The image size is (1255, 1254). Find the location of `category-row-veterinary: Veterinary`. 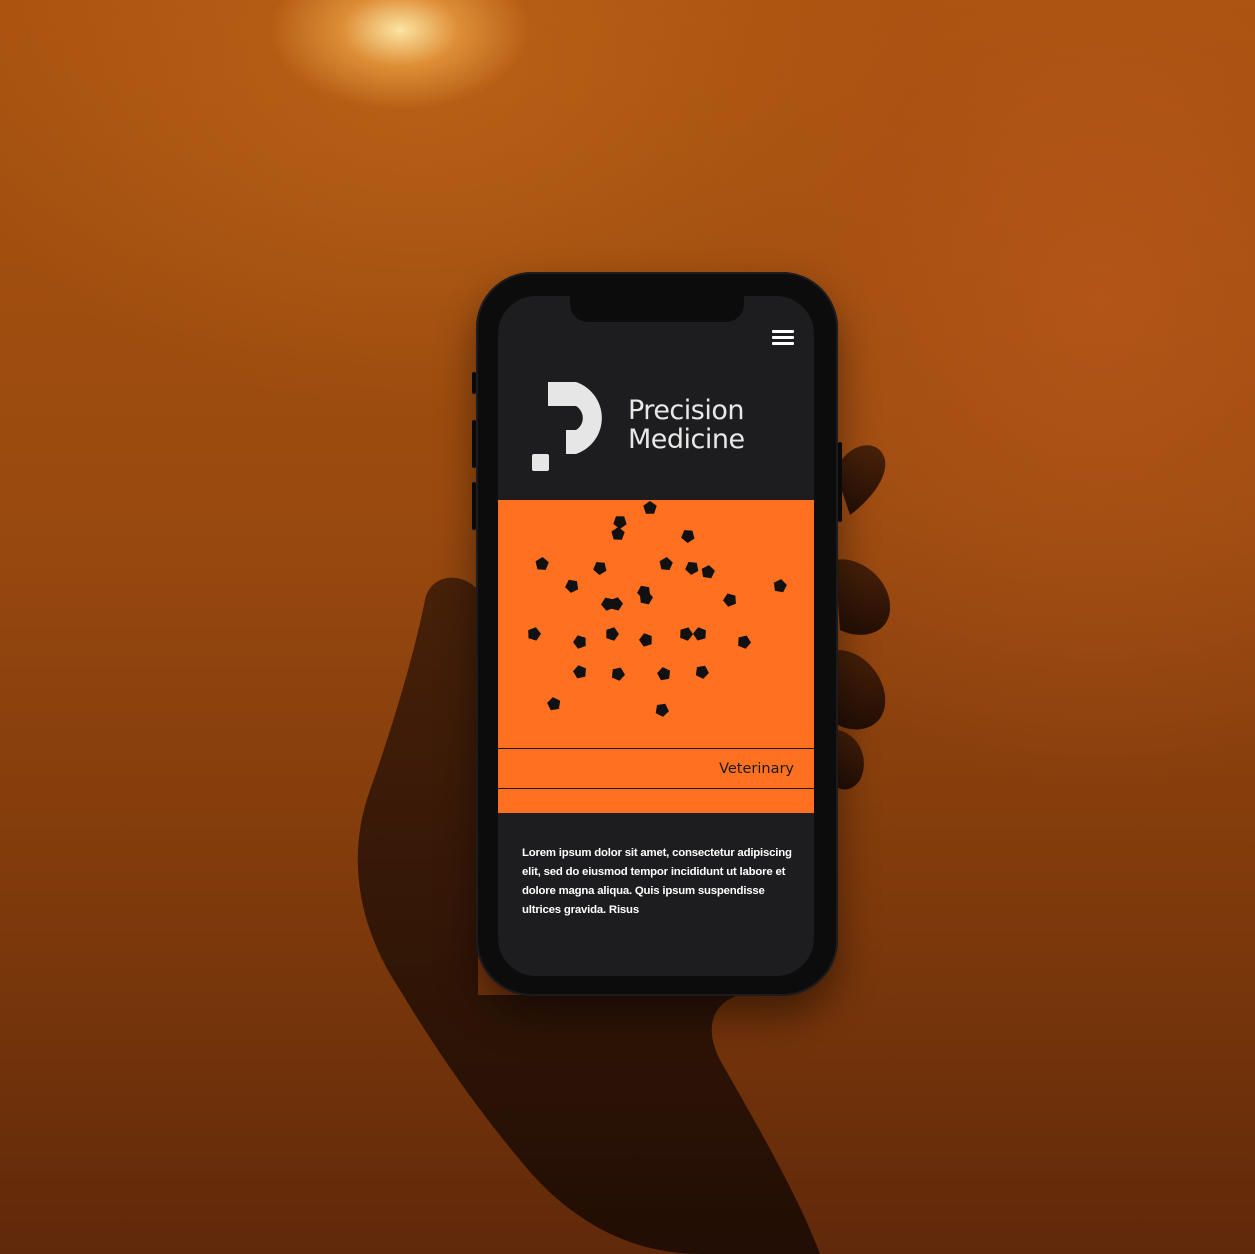

category-row-veterinary: Veterinary is located at coordinates (656, 768).